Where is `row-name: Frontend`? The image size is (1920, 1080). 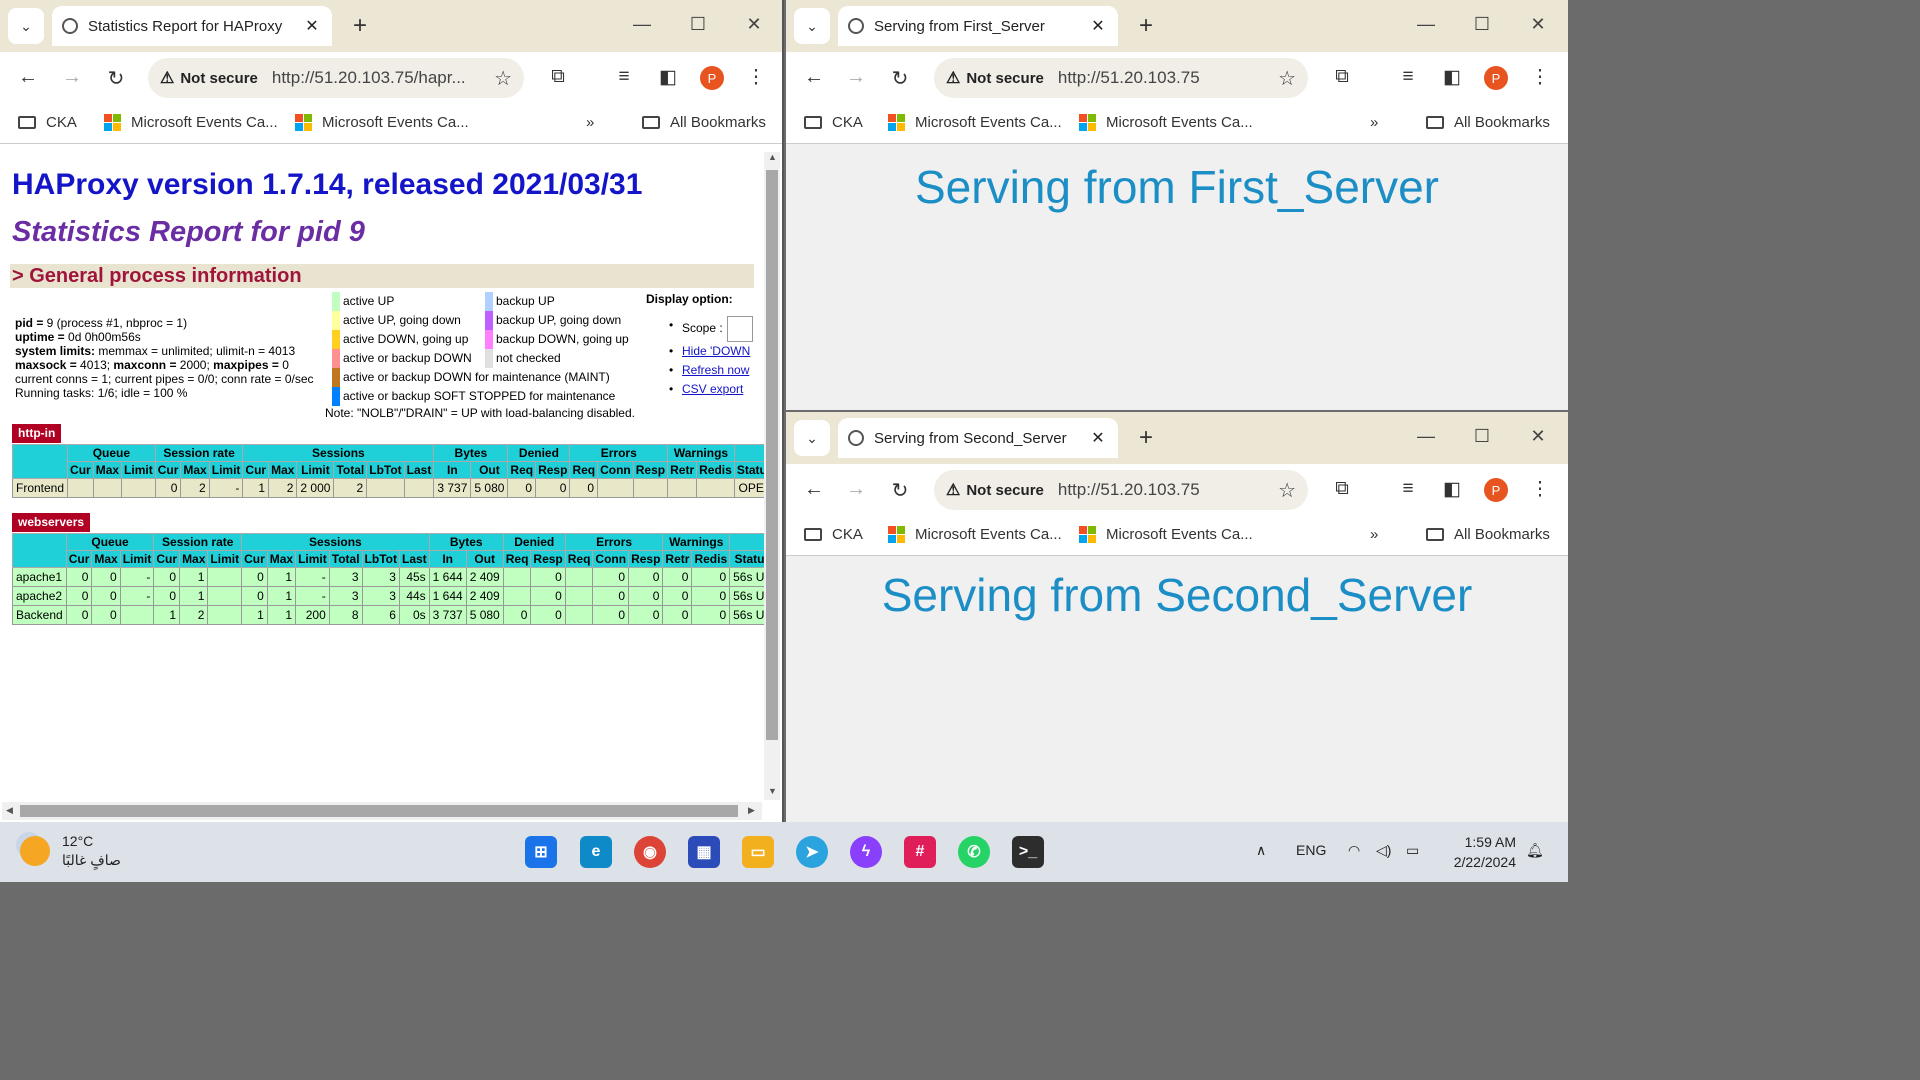
row-name: Frontend is located at coordinates (40, 488).